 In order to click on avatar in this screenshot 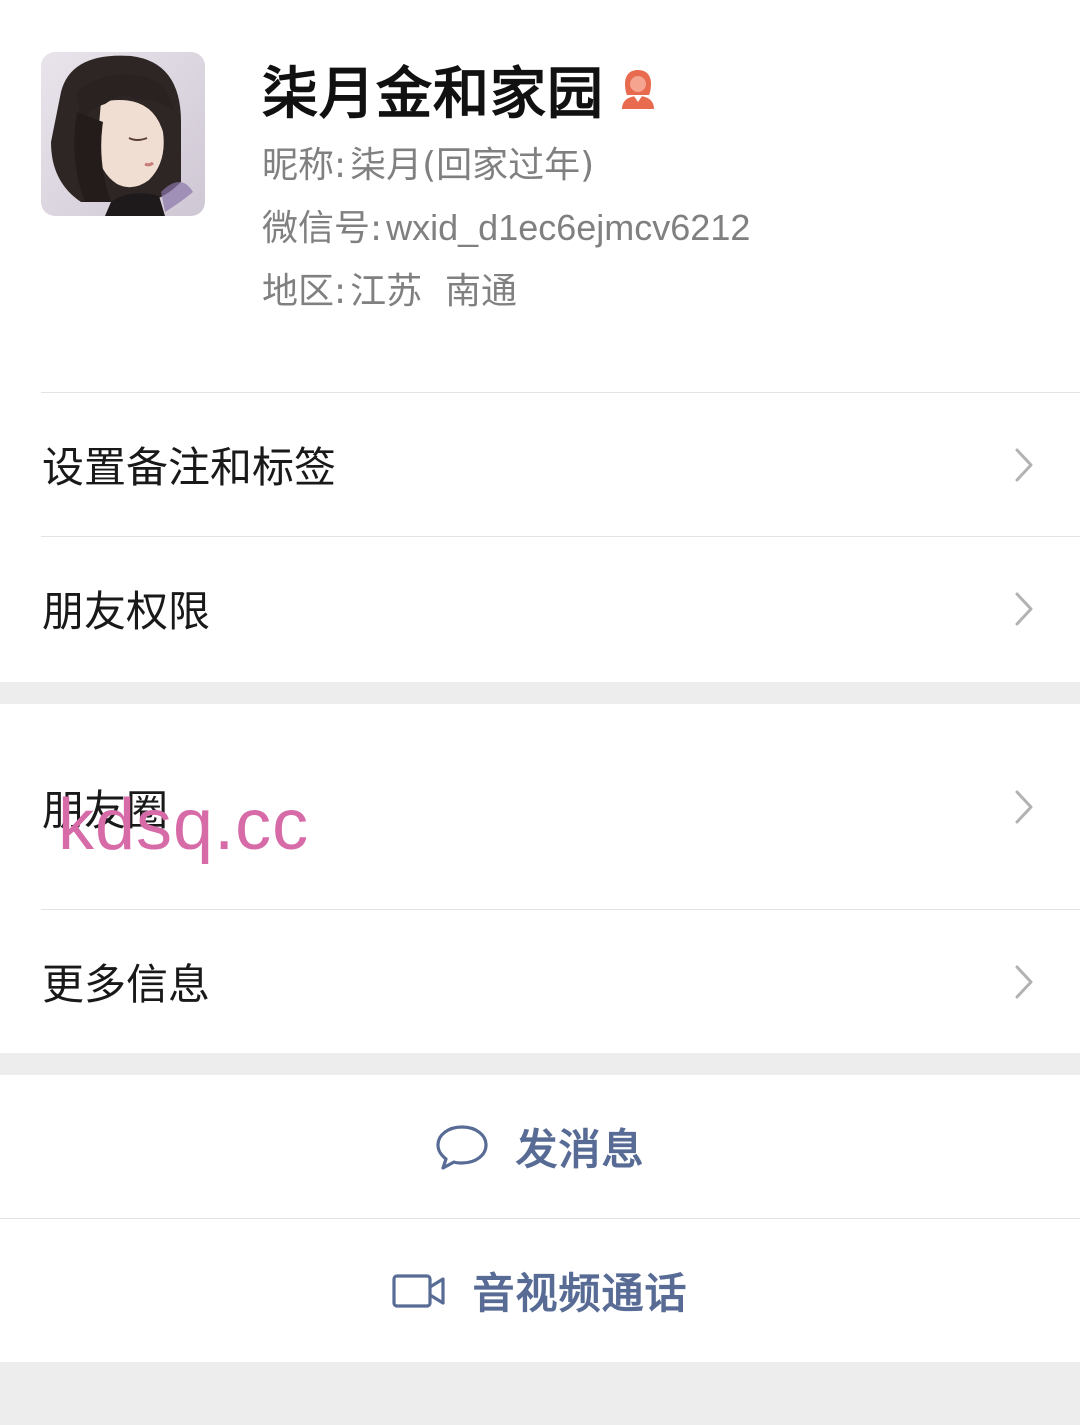, I will do `click(123, 134)`.